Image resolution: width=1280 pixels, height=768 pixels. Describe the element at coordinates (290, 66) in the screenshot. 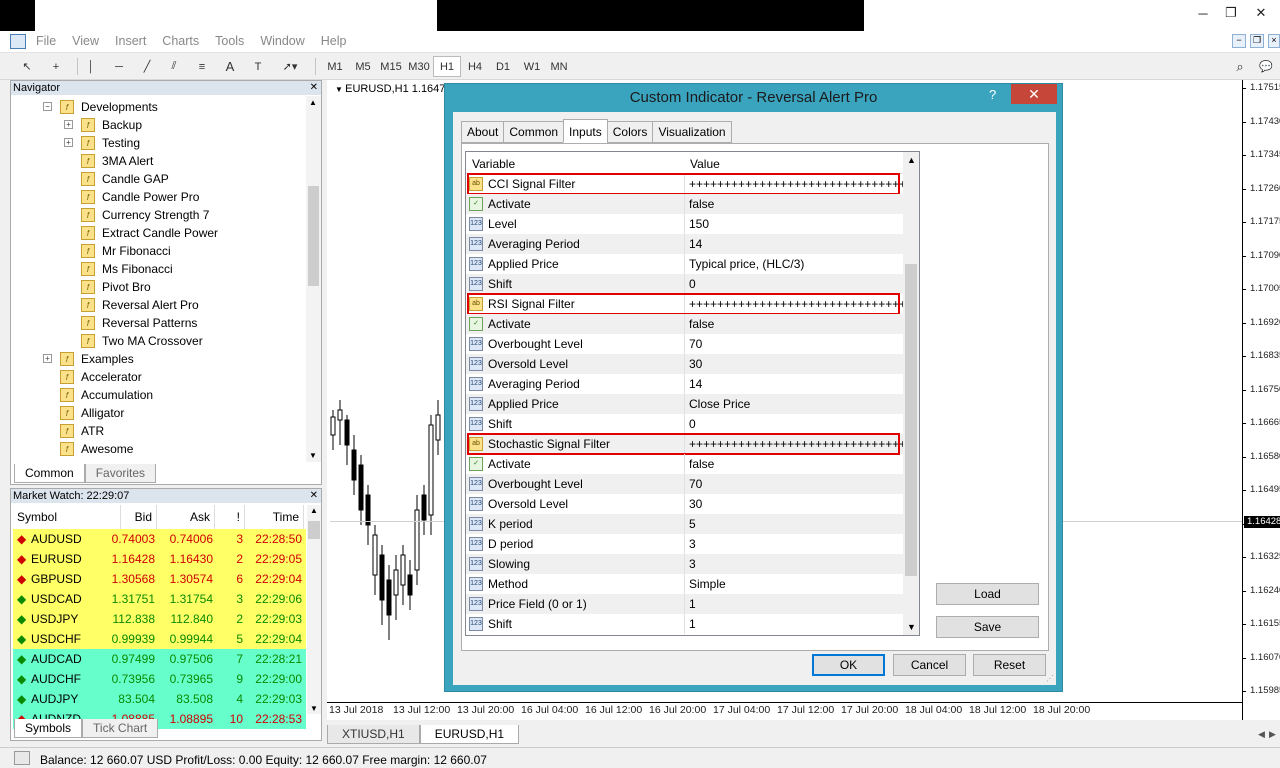

I see `arrows-dropdown-icon: ➚▾` at that location.